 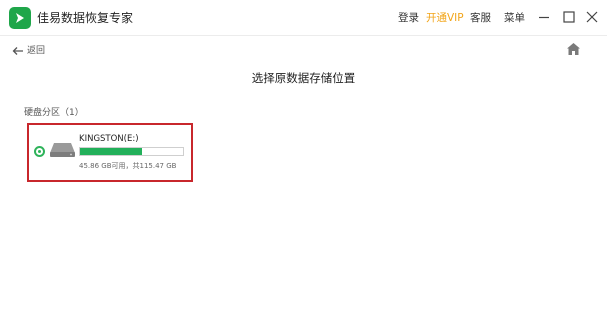 What do you see at coordinates (128, 166) in the screenshot?
I see `drive-capacity-text: 45.86 GB可用，共115.47 GB` at bounding box center [128, 166].